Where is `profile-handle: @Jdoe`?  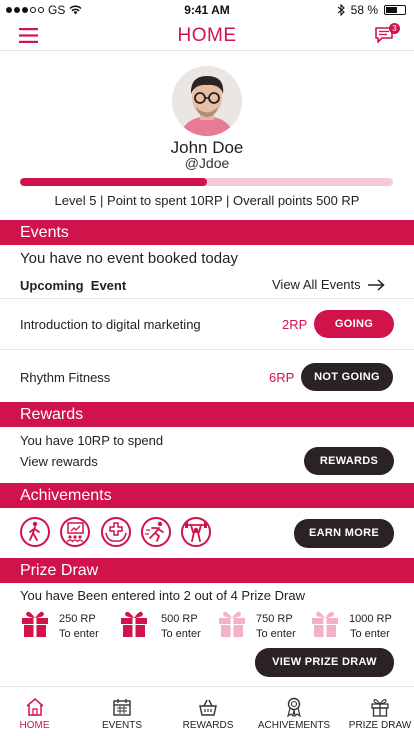
profile-handle: @Jdoe is located at coordinates (207, 163).